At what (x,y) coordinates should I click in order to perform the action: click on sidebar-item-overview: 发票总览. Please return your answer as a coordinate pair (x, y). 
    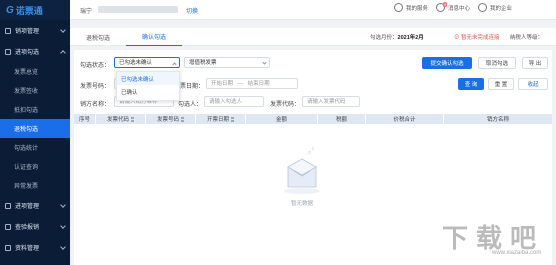
    Looking at the image, I should click on (35, 71).